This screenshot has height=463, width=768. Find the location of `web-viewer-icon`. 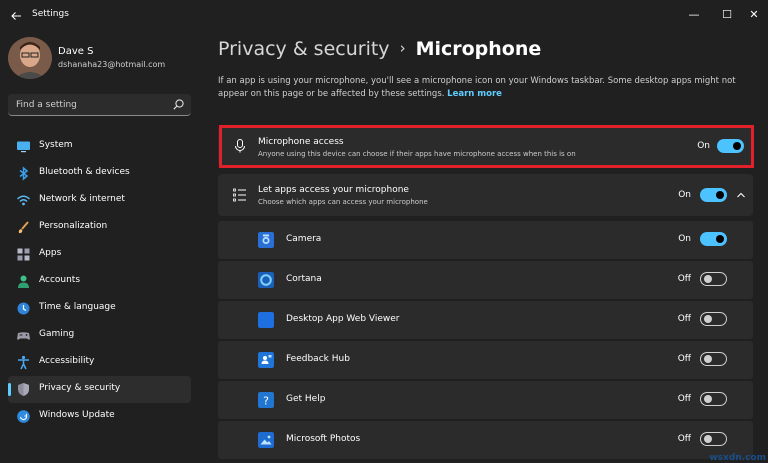

web-viewer-icon is located at coordinates (266, 320).